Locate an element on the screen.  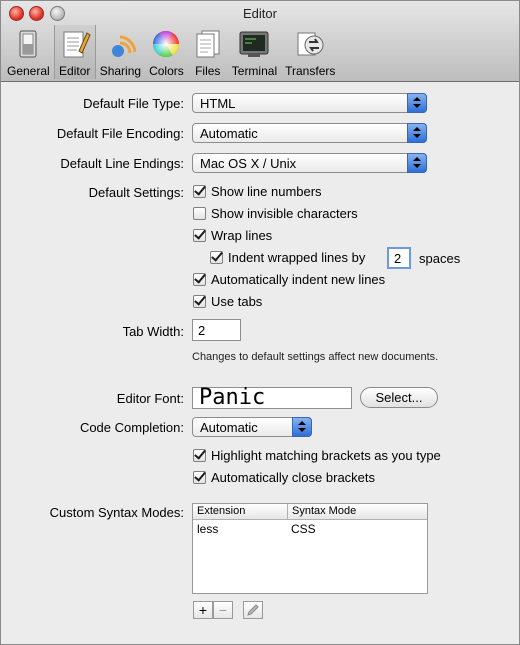
wrap-lines-checkbox: Wrap lines is located at coordinates (232, 235).